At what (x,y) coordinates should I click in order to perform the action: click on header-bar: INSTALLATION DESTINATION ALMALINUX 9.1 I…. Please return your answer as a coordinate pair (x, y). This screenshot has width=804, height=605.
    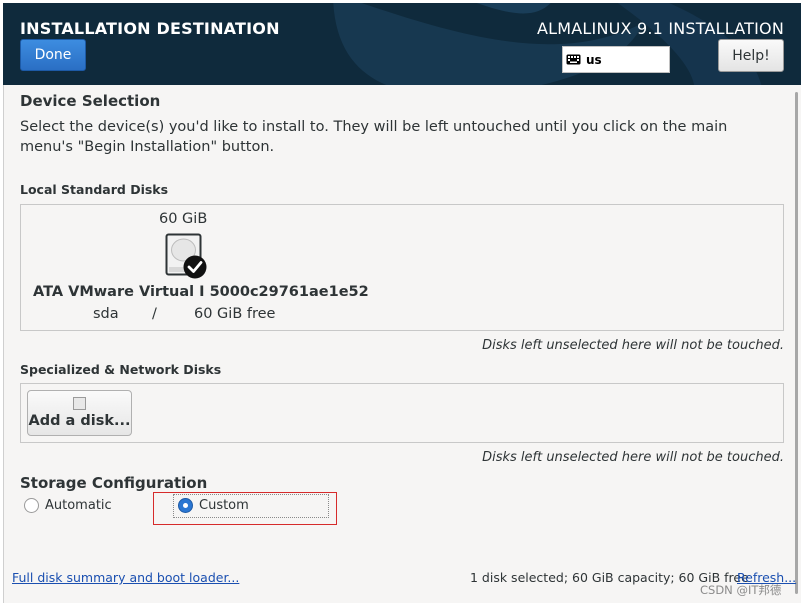
    Looking at the image, I should click on (402, 44).